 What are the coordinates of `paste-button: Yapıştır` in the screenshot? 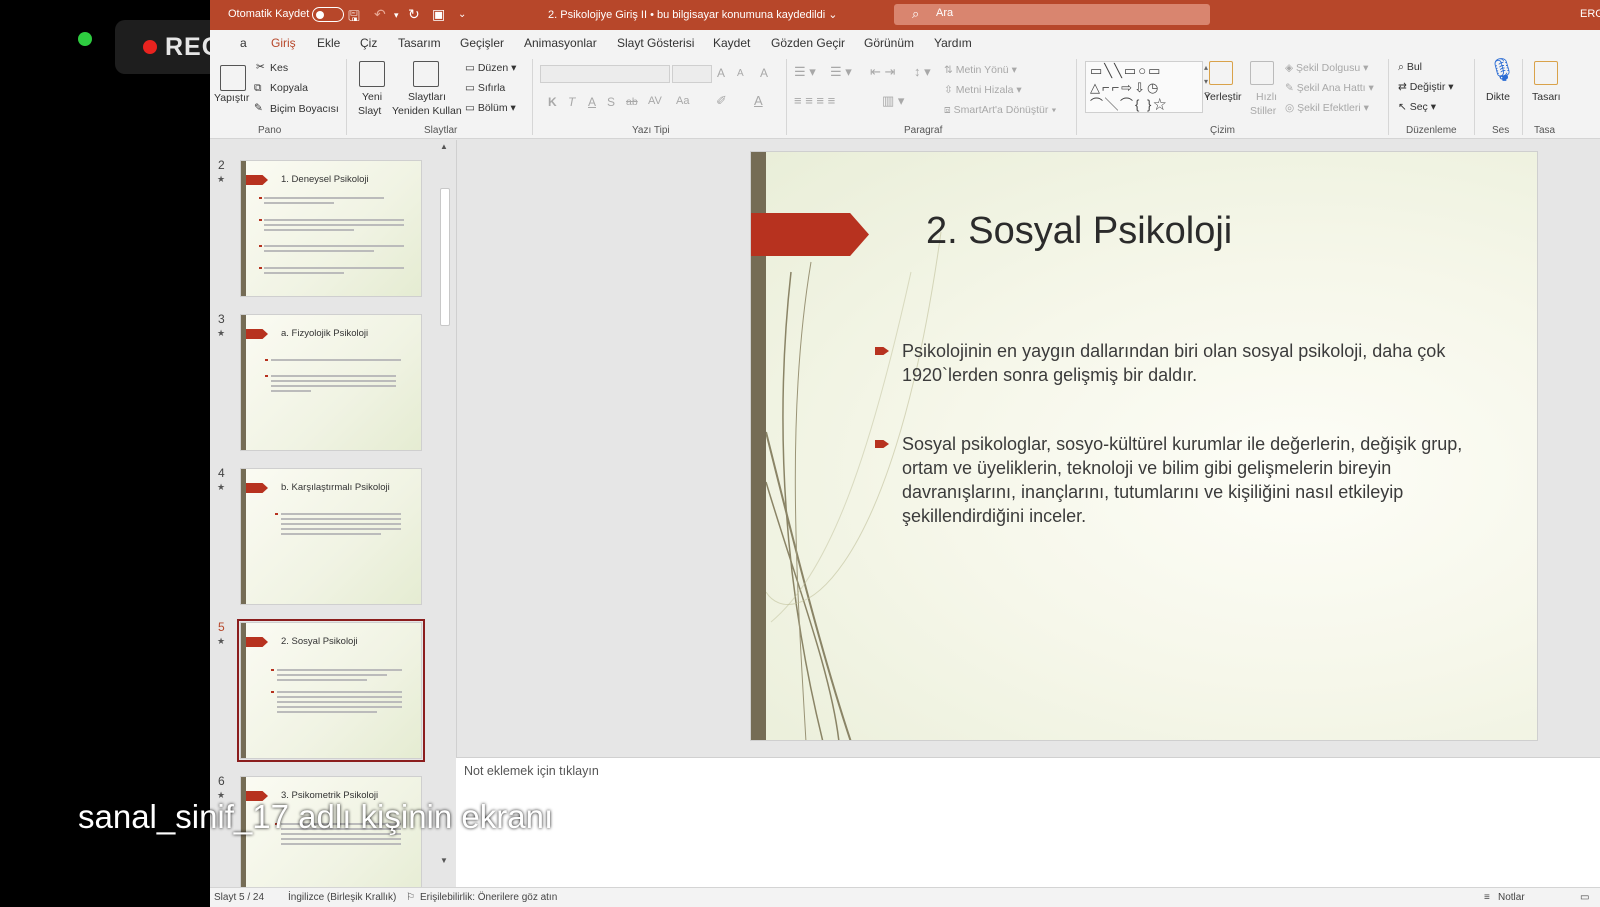 It's located at (231, 98).